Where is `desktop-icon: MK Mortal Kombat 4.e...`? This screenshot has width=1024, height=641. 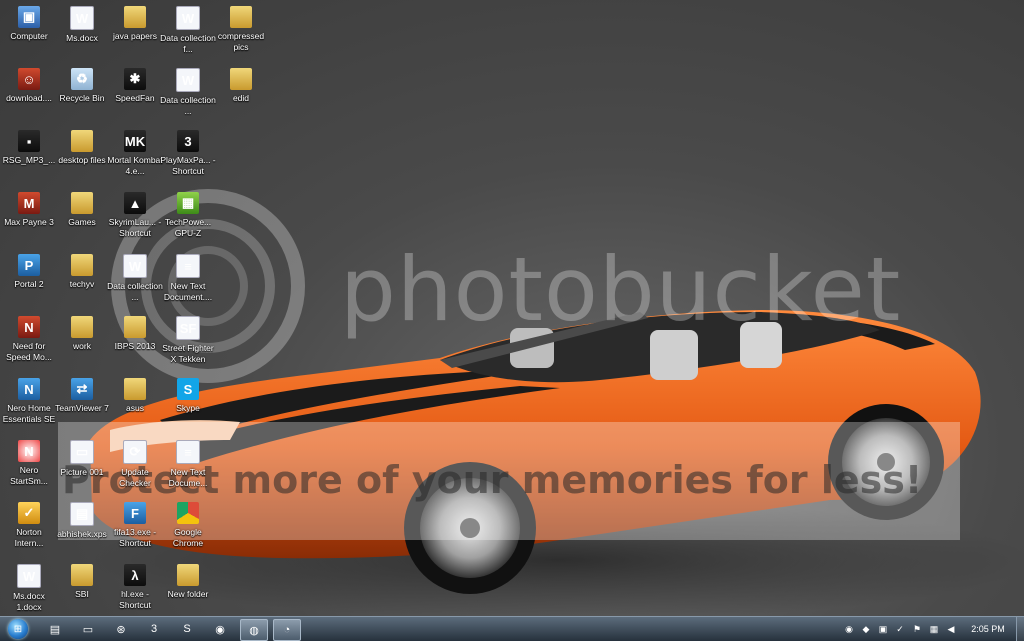 desktop-icon: MK Mortal Kombat 4.e... is located at coordinates (135, 156).